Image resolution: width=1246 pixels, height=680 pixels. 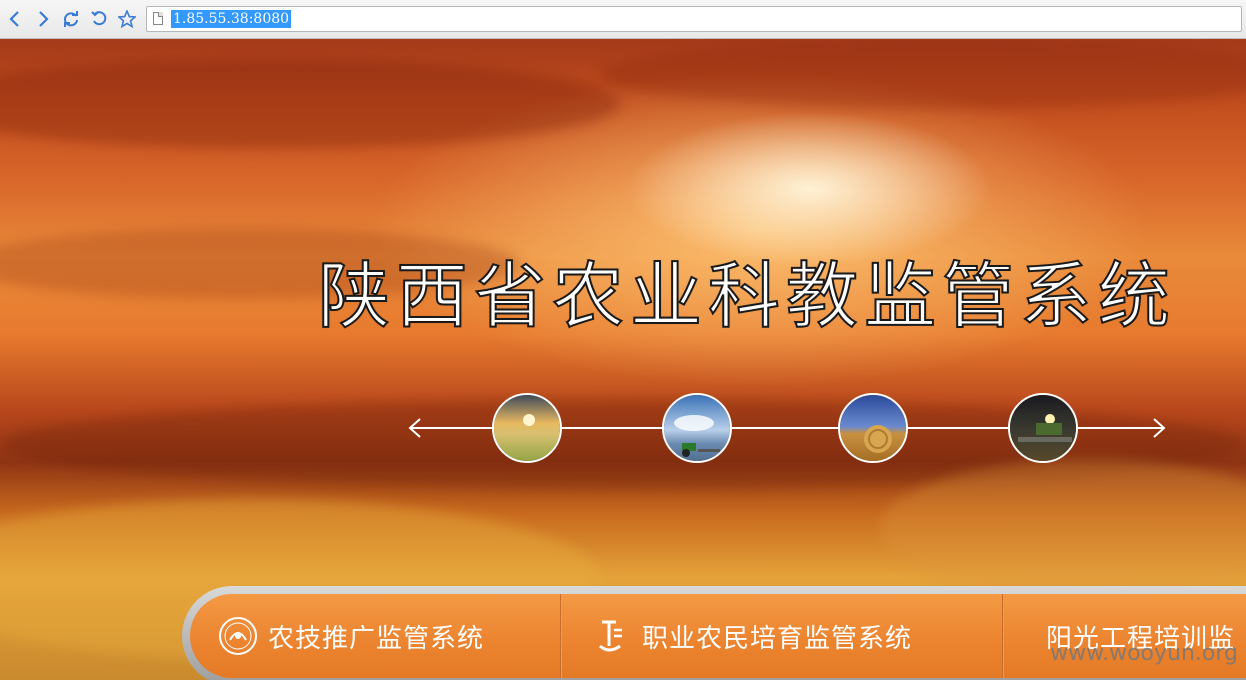 I want to click on watermark: www.wooyun.org, so click(x=1144, y=653).